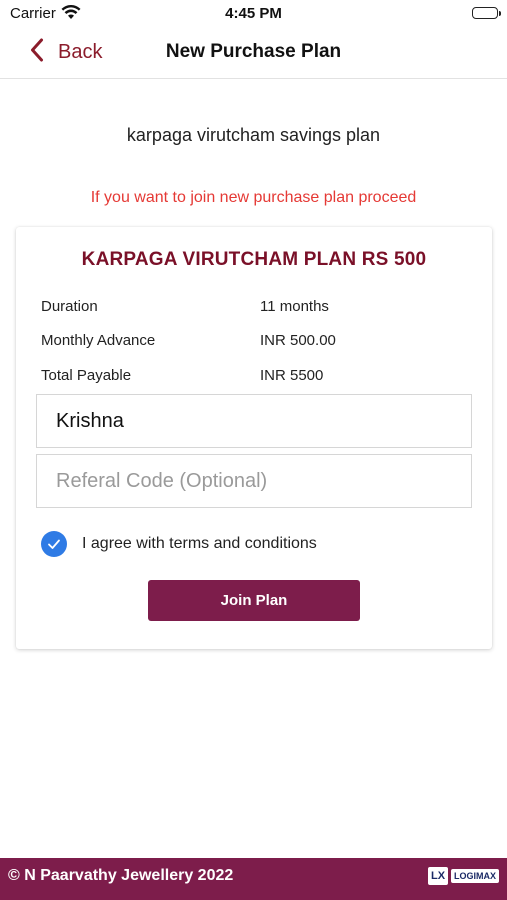 This screenshot has width=507, height=900. What do you see at coordinates (438, 876) in the screenshot?
I see `logimax-mark: LX` at bounding box center [438, 876].